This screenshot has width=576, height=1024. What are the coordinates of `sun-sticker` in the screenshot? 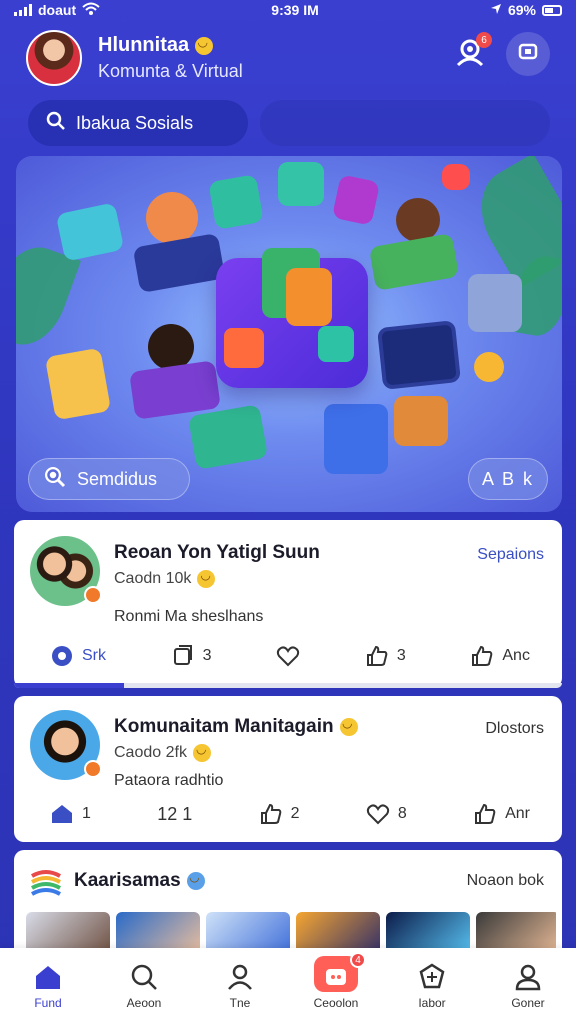 It's located at (489, 367).